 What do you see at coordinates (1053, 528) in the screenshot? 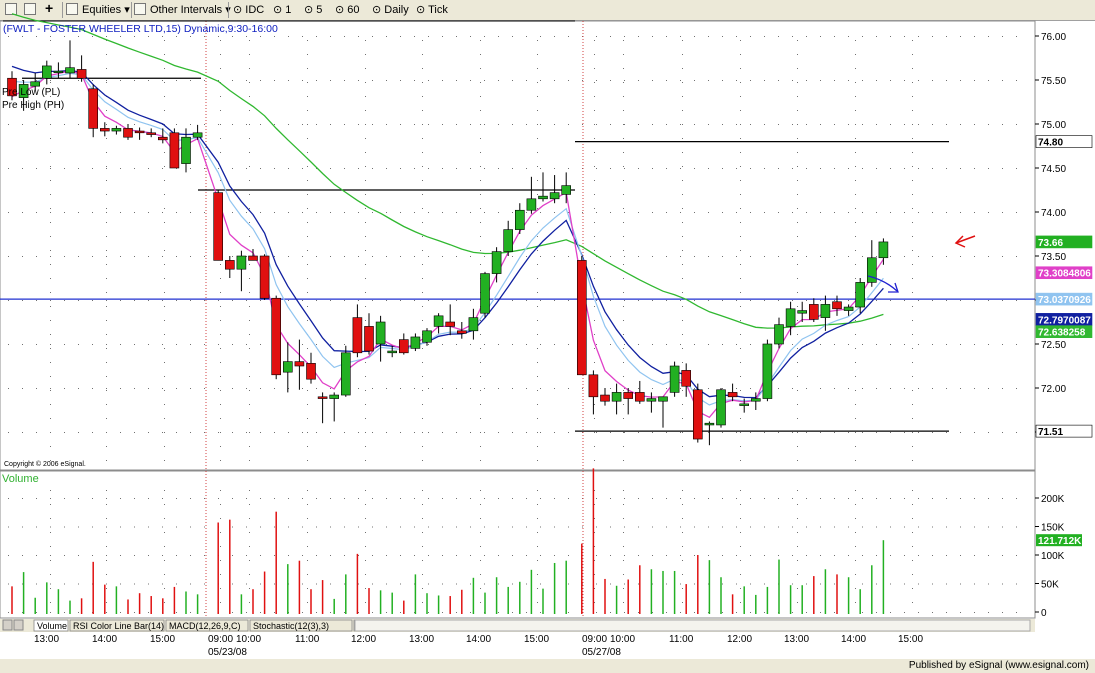
I see `volume-tick-label: 150K` at bounding box center [1053, 528].